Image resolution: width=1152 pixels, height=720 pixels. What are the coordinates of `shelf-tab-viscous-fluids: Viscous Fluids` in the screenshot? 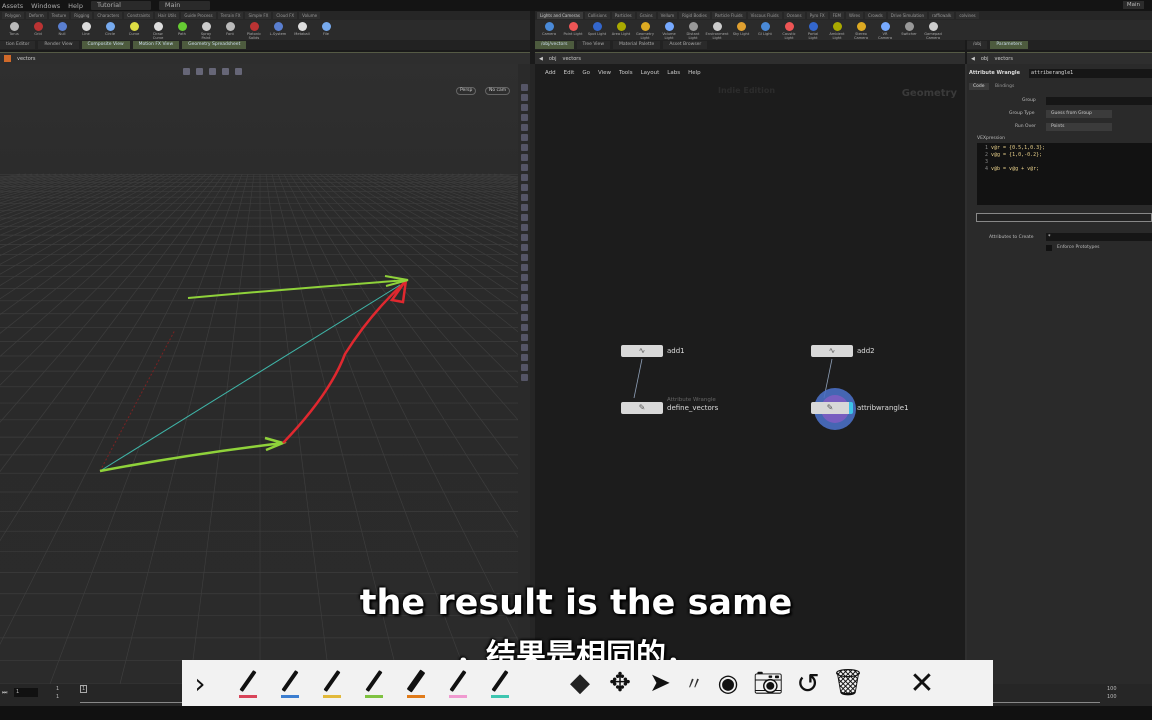 It's located at (764, 15).